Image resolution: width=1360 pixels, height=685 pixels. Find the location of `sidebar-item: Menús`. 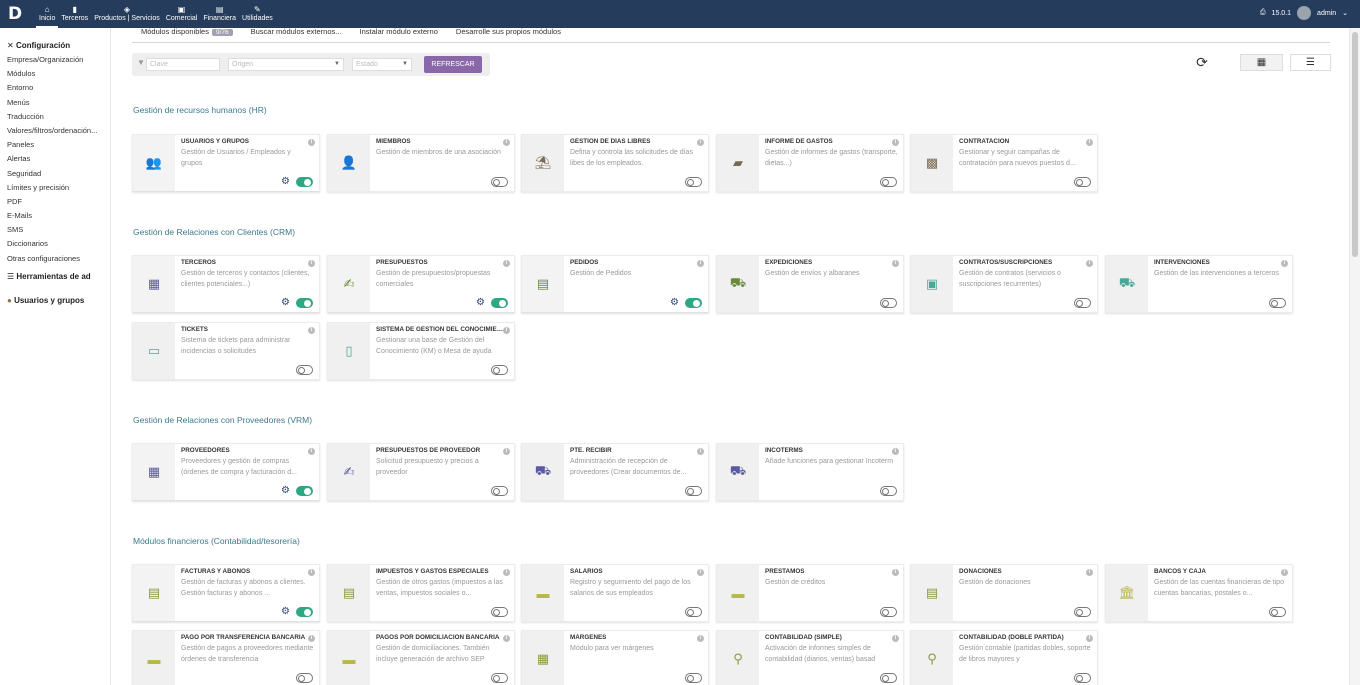

sidebar-item: Menús is located at coordinates (55, 103).